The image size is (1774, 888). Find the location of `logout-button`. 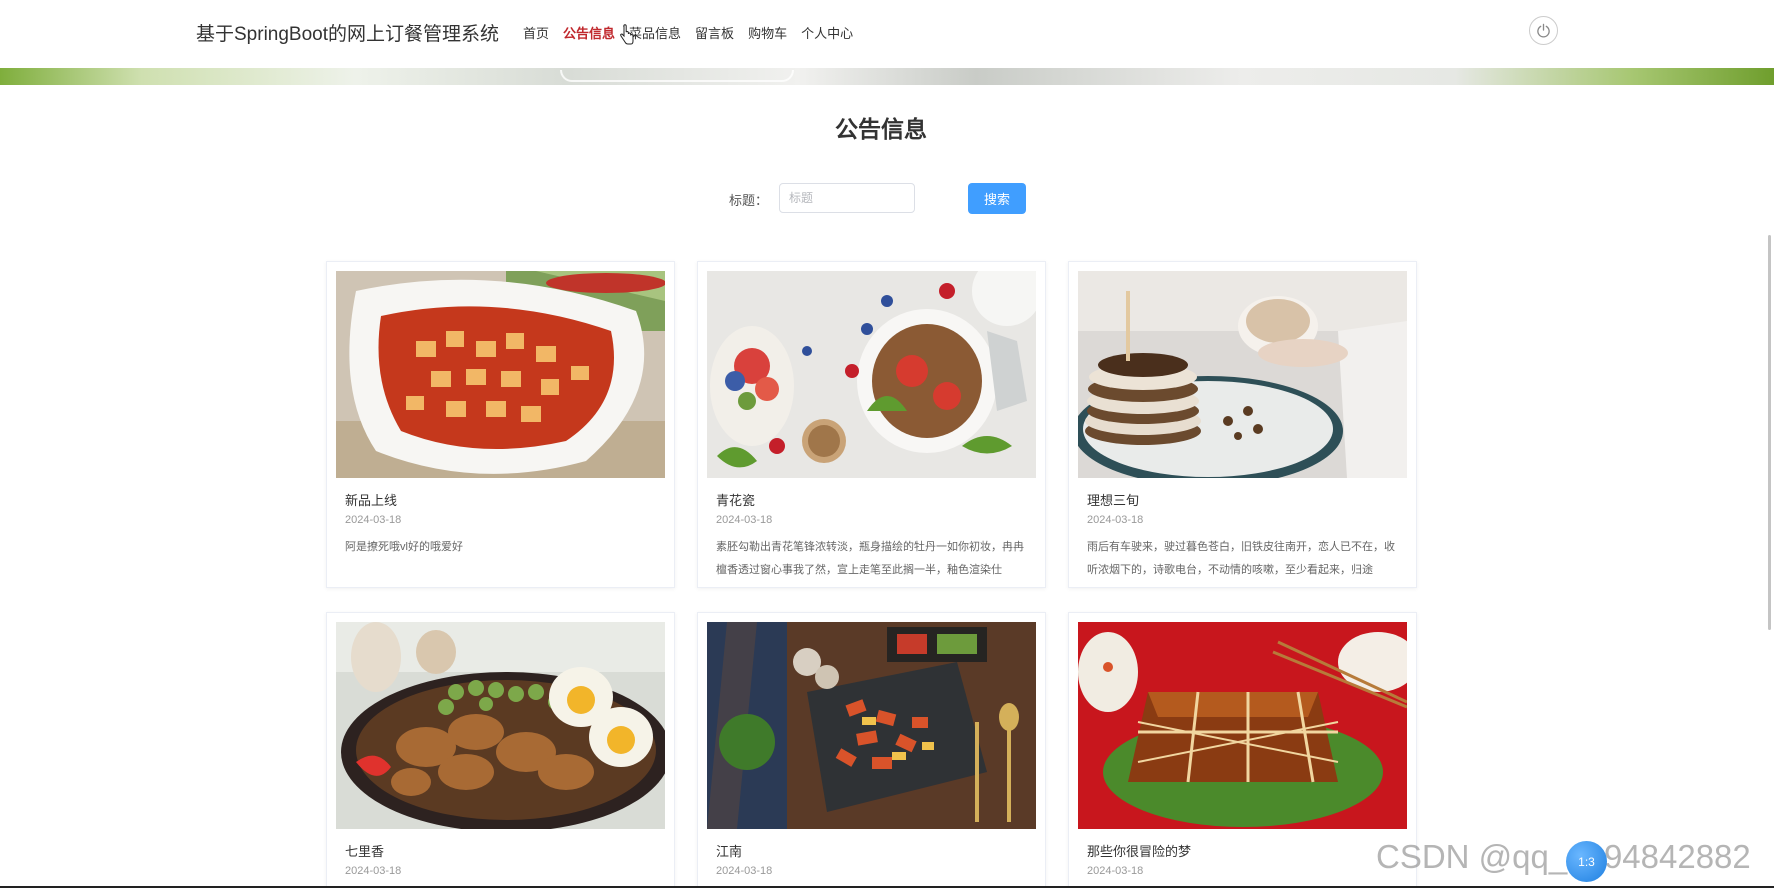

logout-button is located at coordinates (1543, 30).